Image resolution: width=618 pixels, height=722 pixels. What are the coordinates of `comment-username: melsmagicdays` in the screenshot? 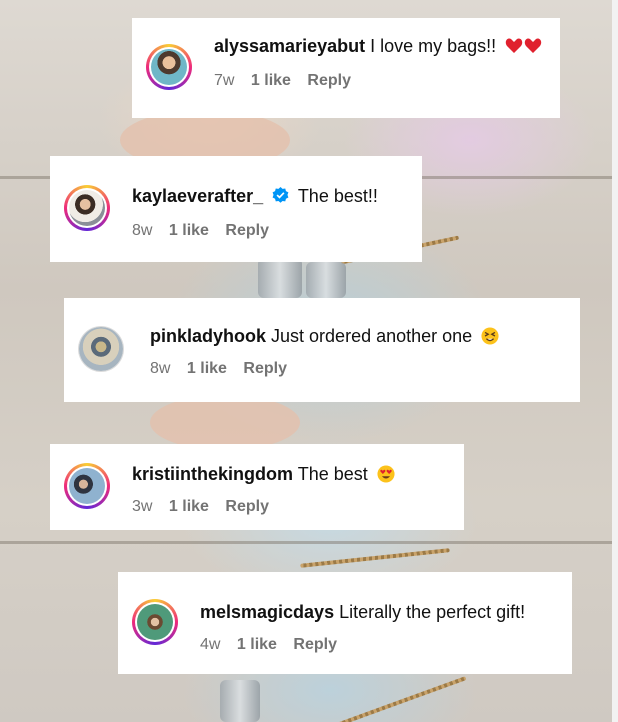 It's located at (267, 612).